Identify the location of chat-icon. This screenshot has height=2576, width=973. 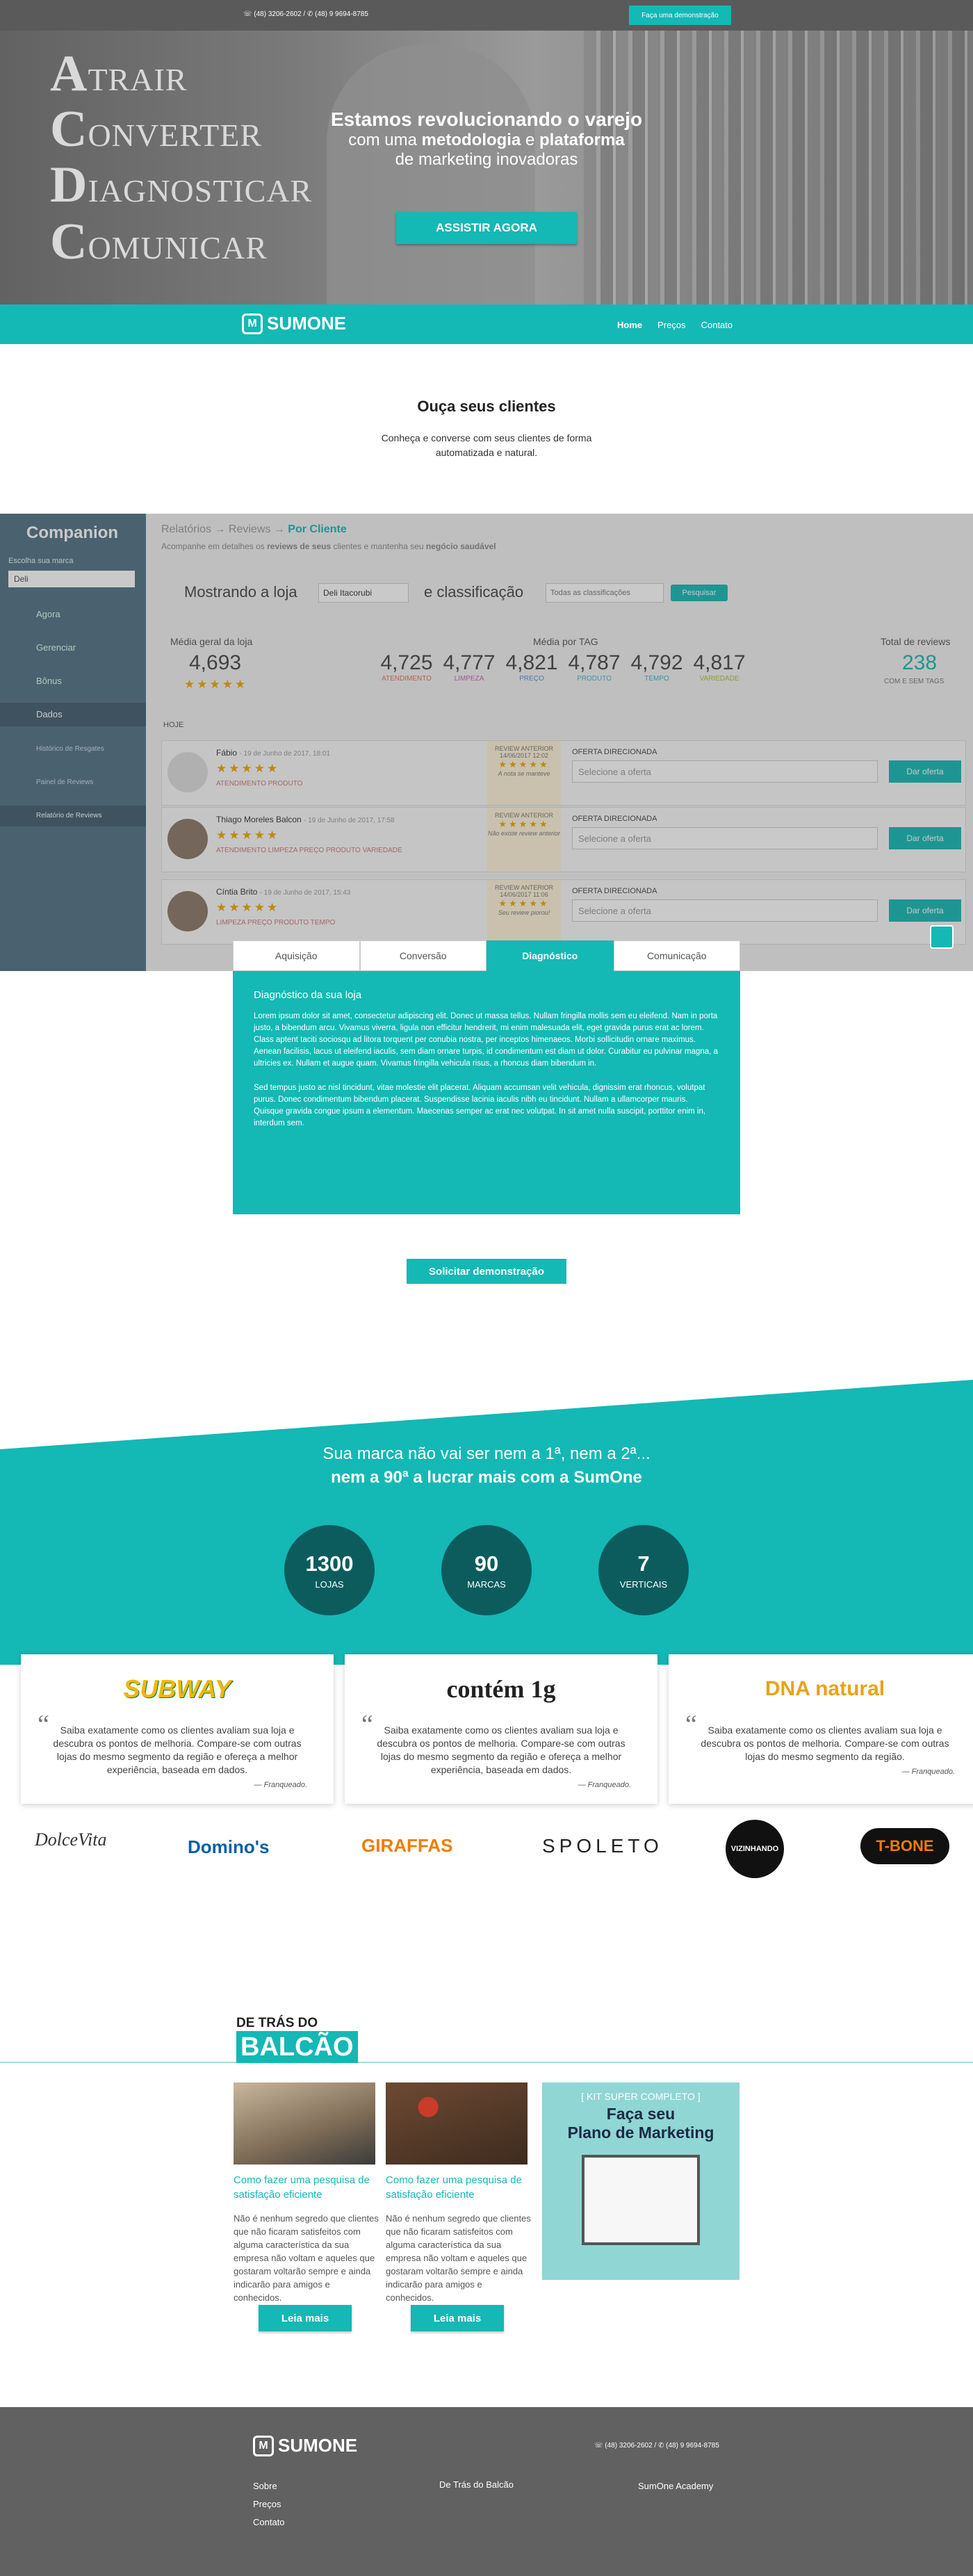
(942, 937).